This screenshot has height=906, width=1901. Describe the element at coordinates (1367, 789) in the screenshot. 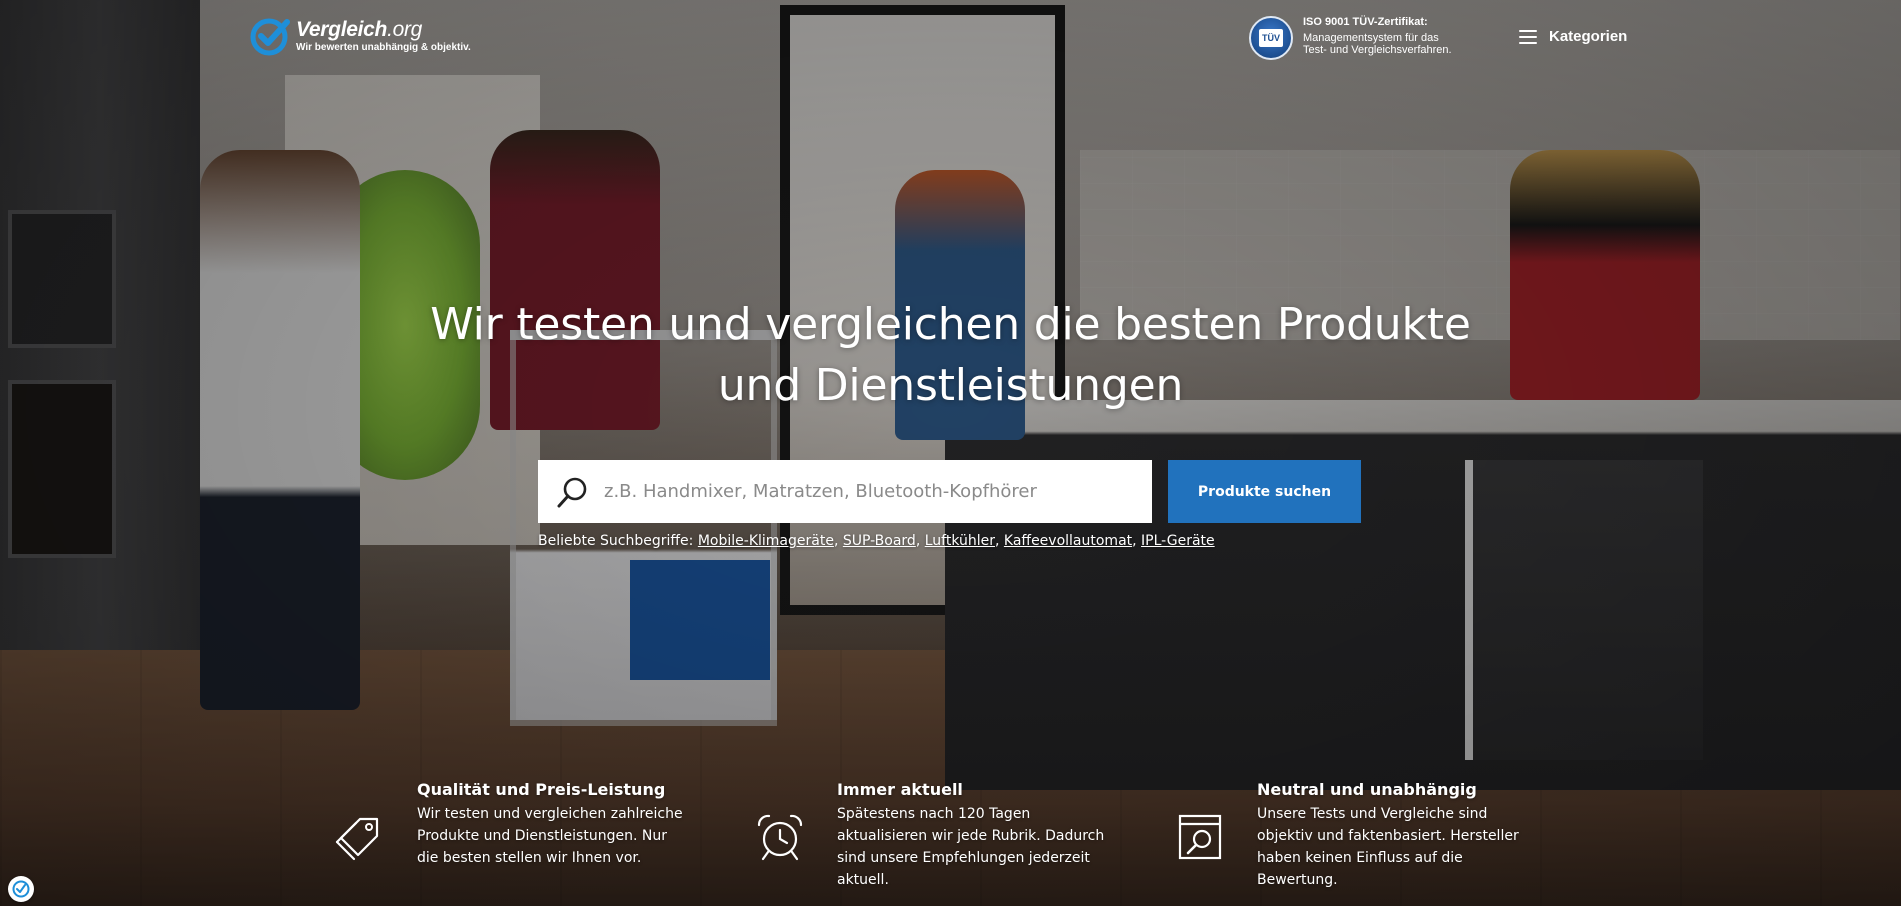

I see `feature-title: Neutral und unabhängig` at that location.